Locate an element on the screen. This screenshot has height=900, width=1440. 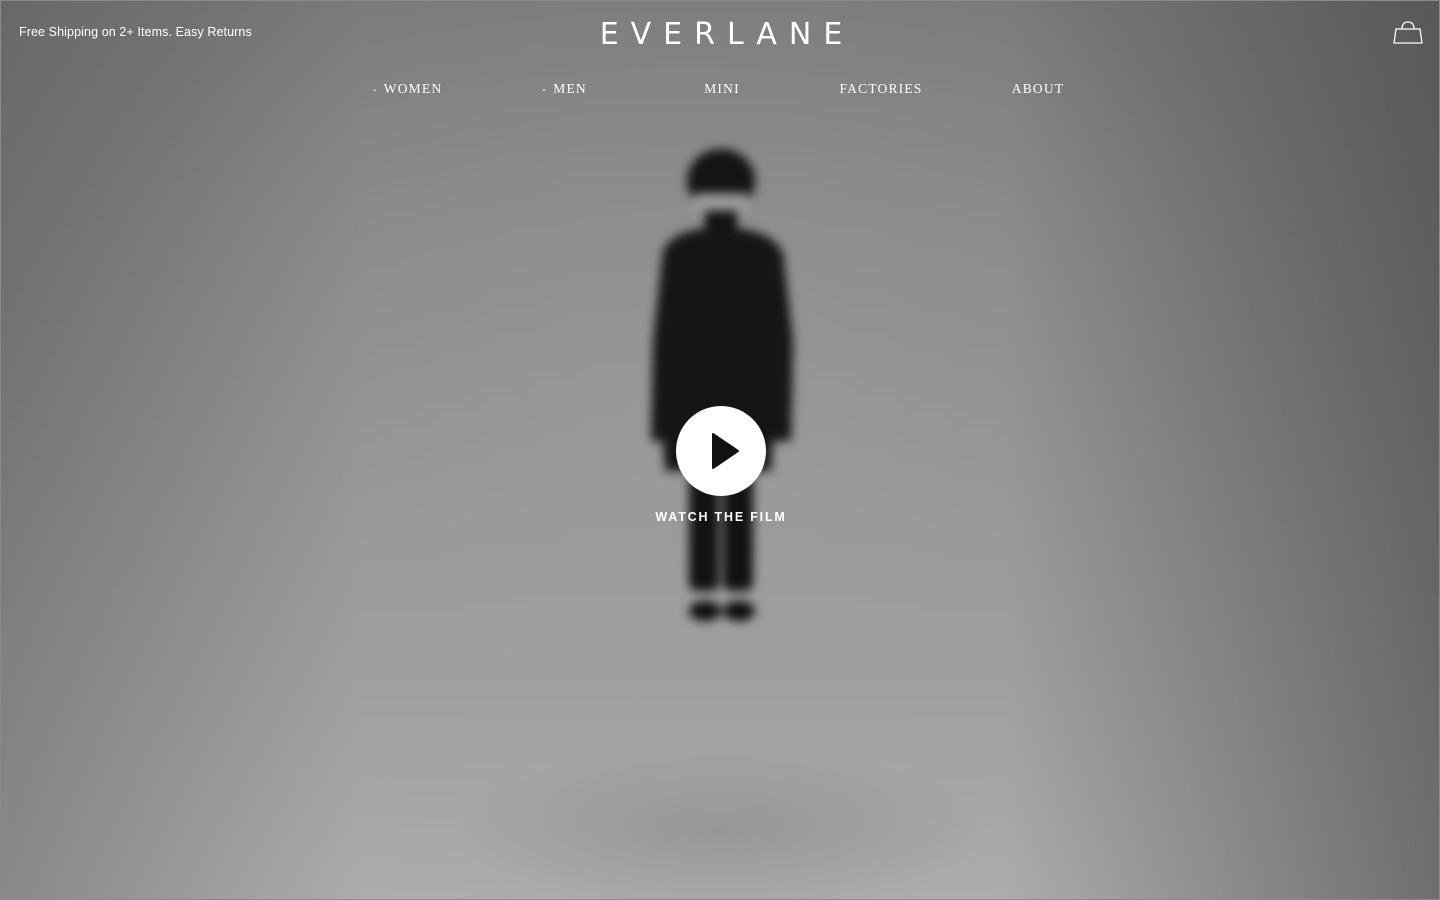
nav-item-mini: MINI is located at coordinates (722, 89).